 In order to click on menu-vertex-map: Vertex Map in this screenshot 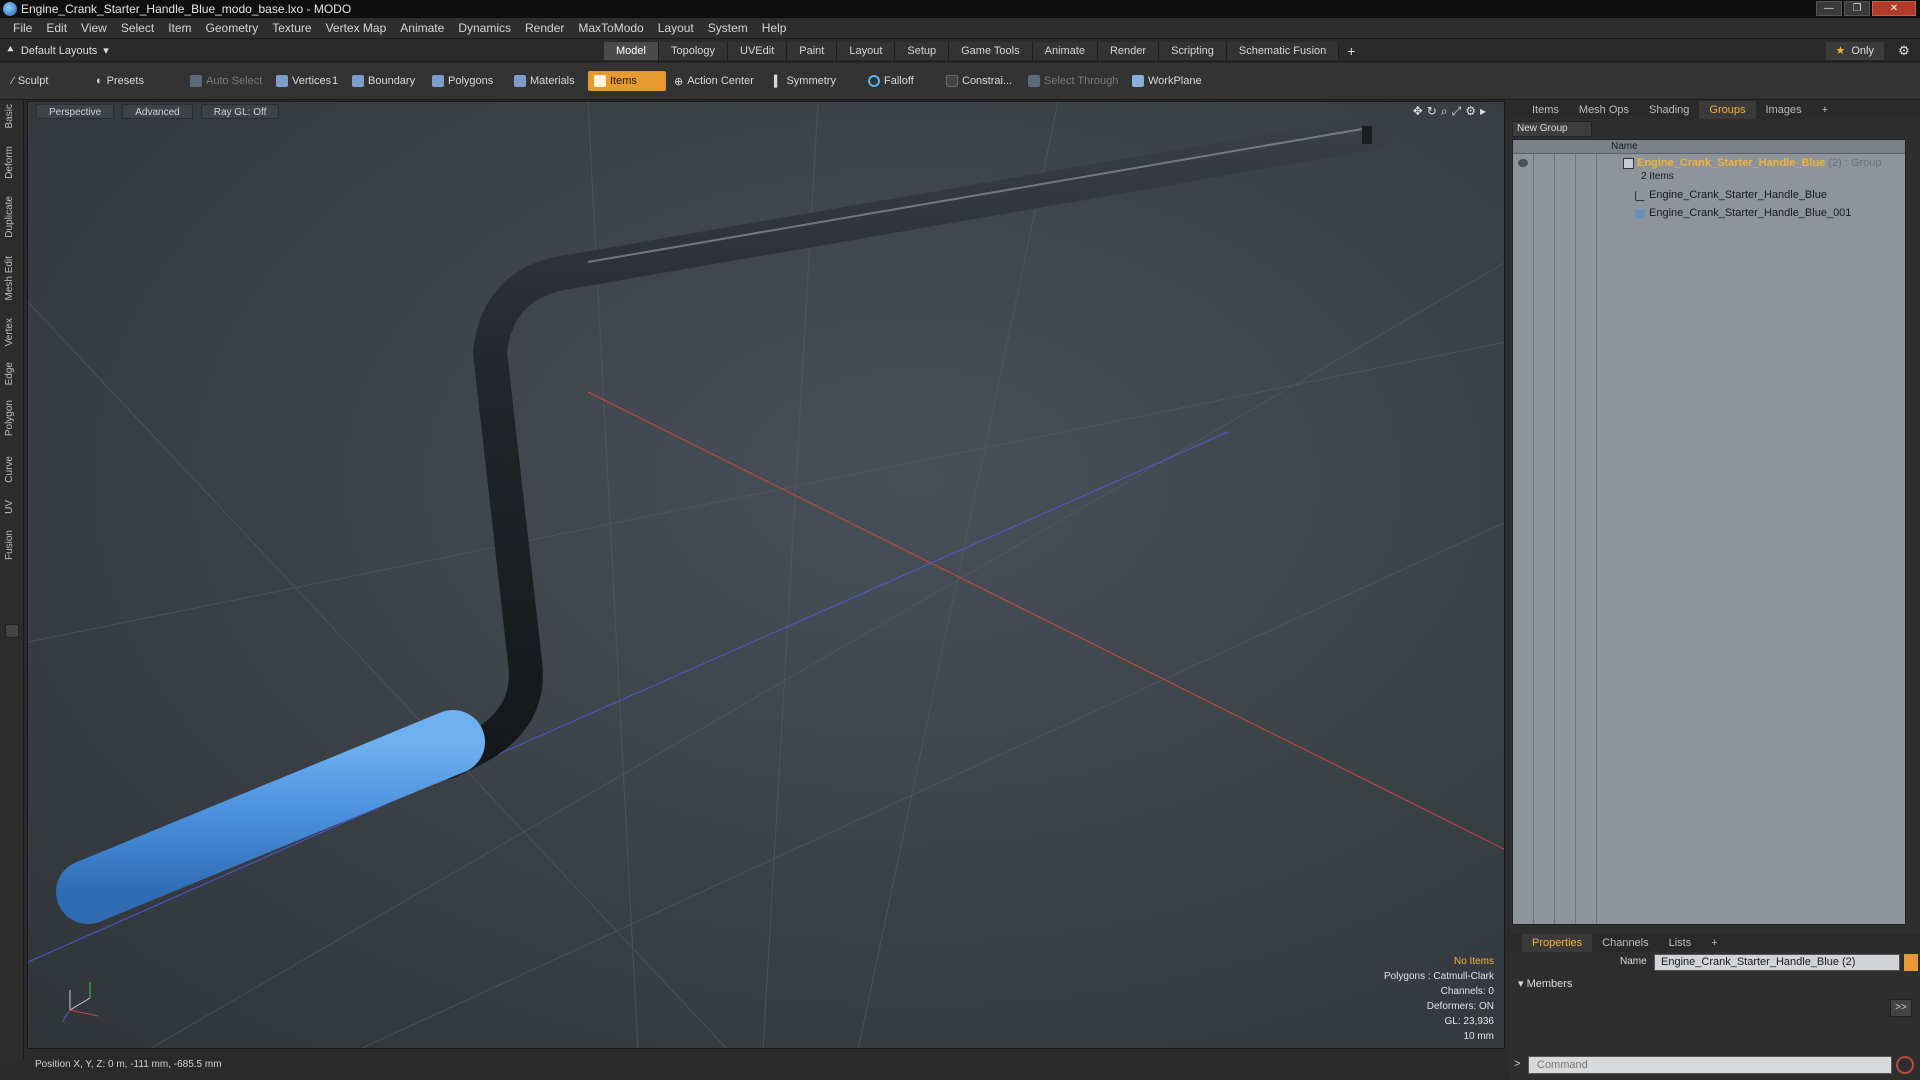, I will do `click(356, 28)`.